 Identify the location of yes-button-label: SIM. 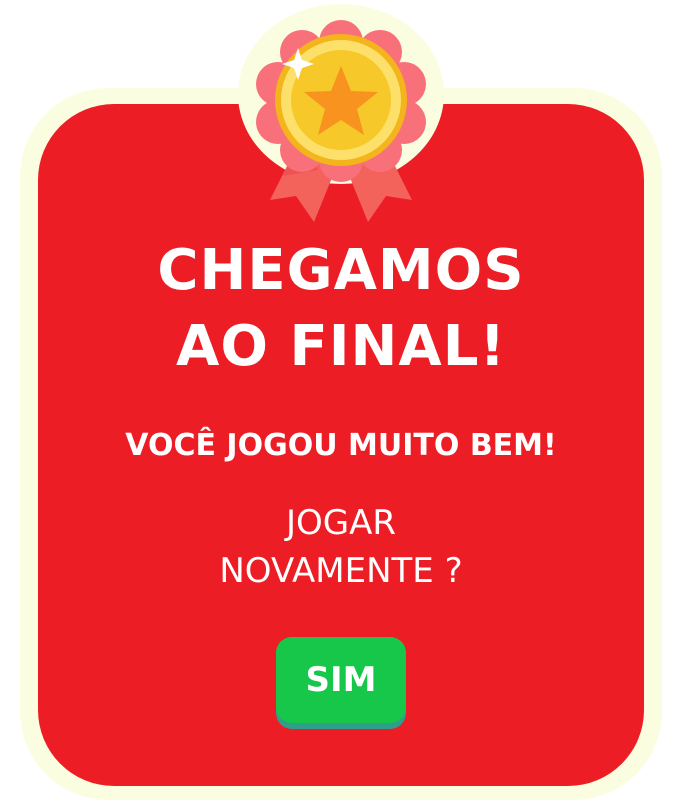
(341, 680).